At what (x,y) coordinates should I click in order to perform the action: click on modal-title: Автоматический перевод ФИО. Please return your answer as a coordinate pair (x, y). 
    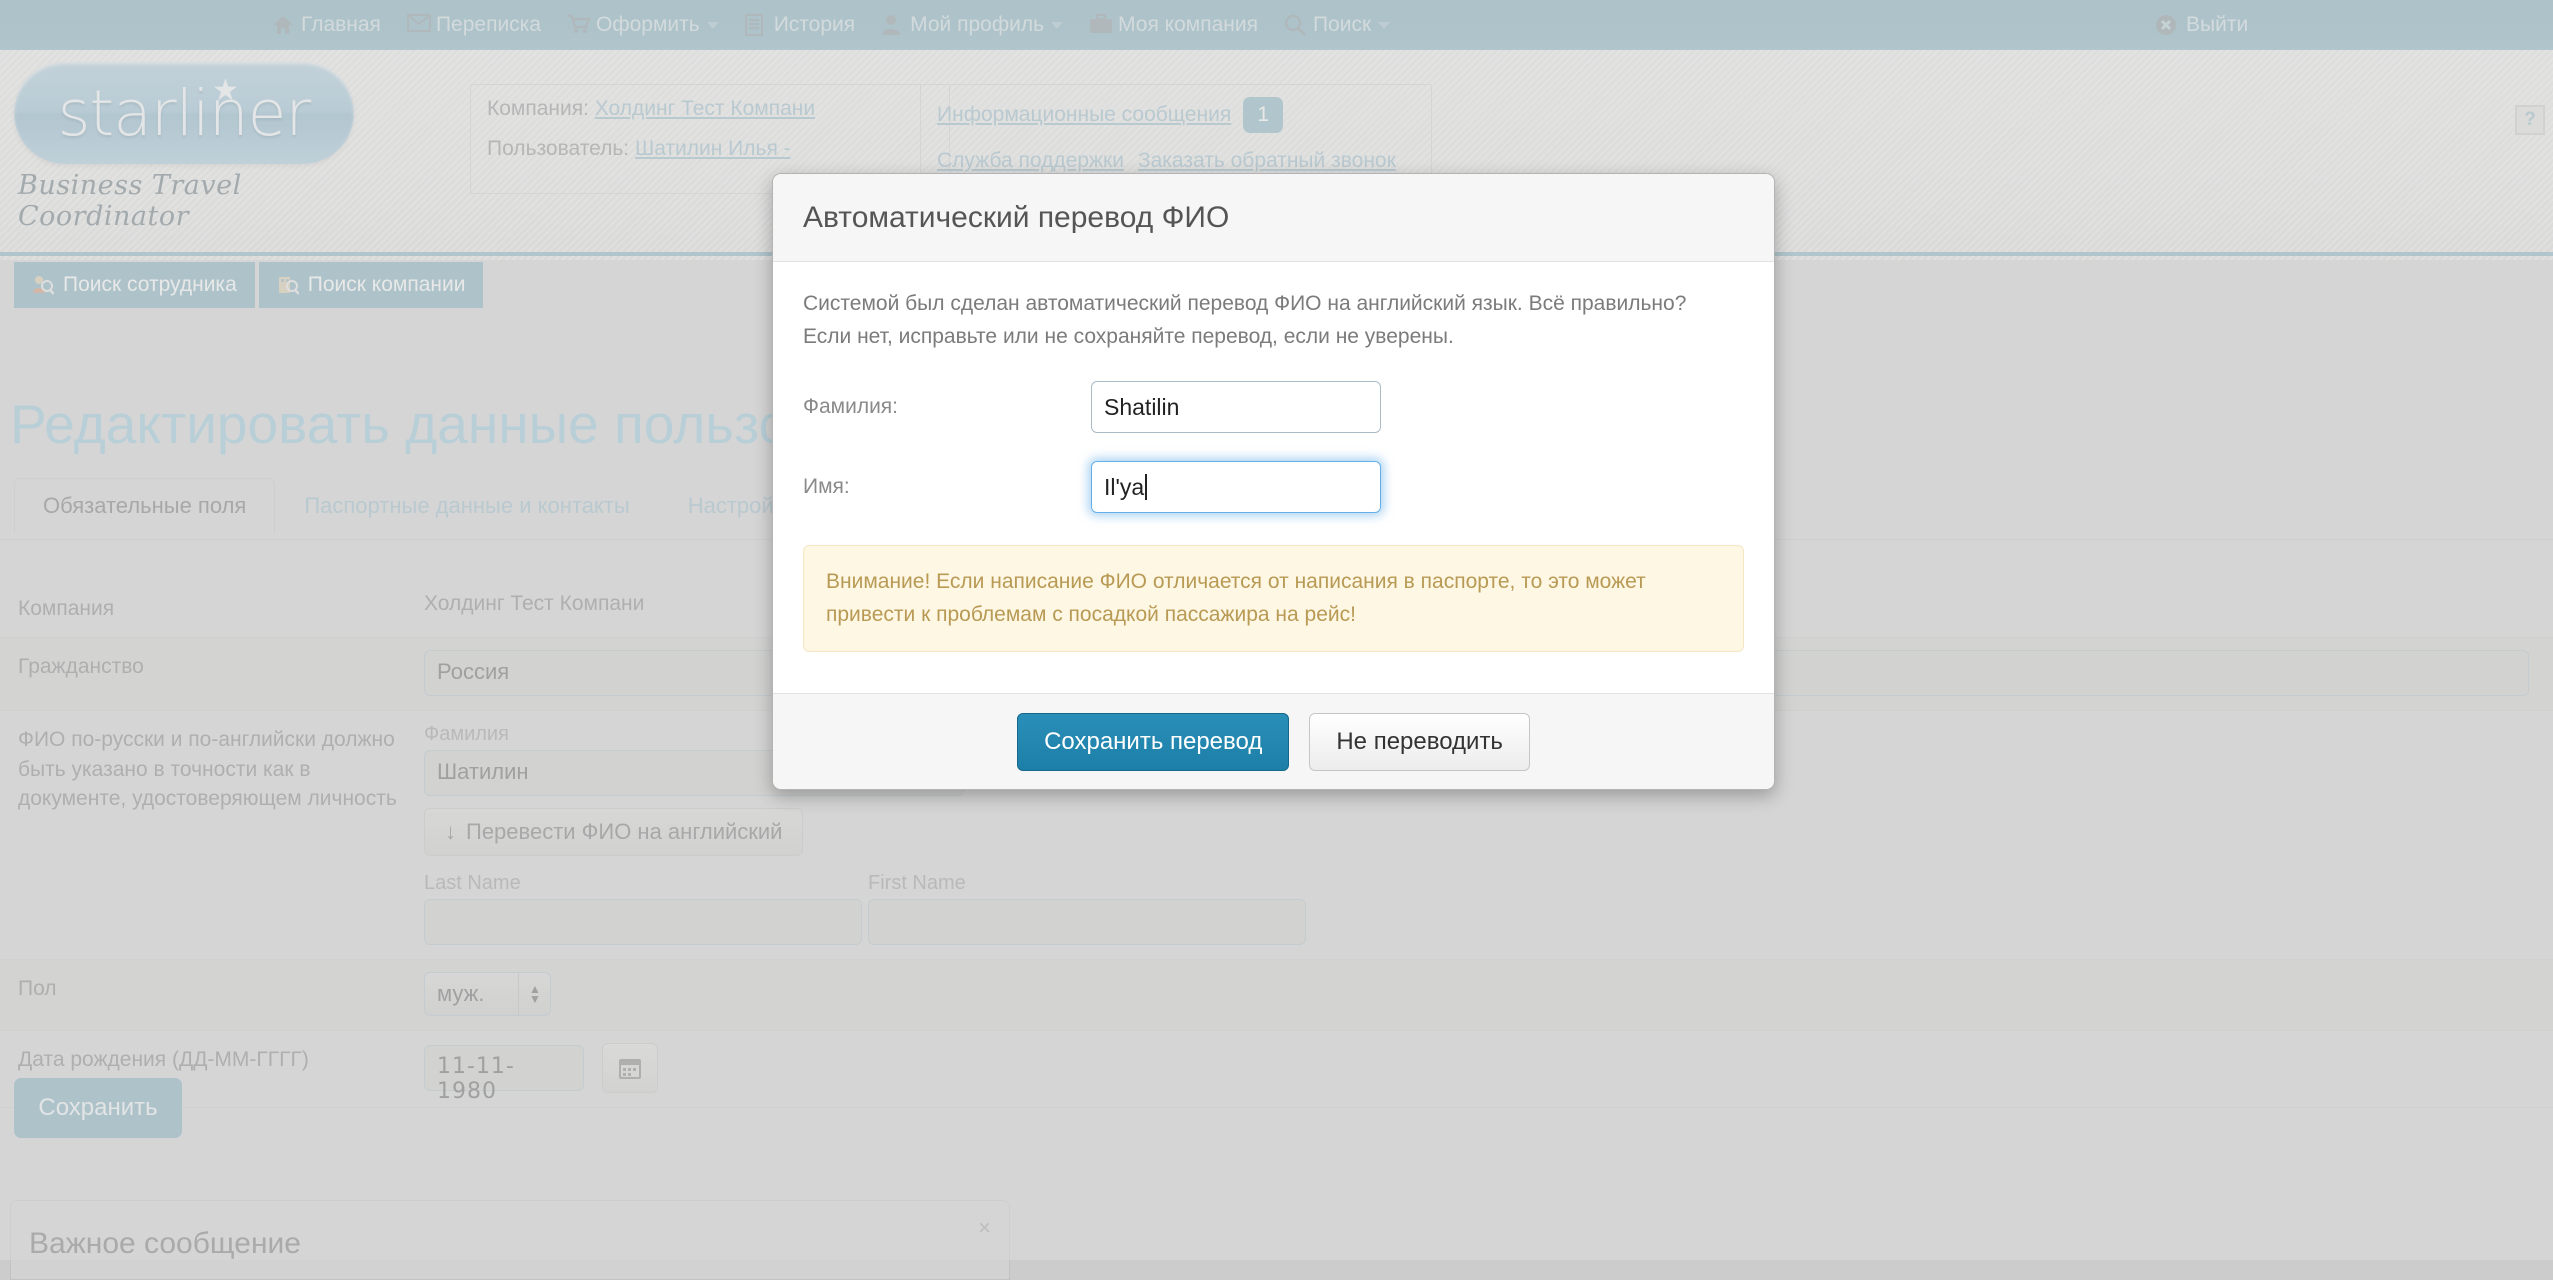
    Looking at the image, I should click on (1016, 217).